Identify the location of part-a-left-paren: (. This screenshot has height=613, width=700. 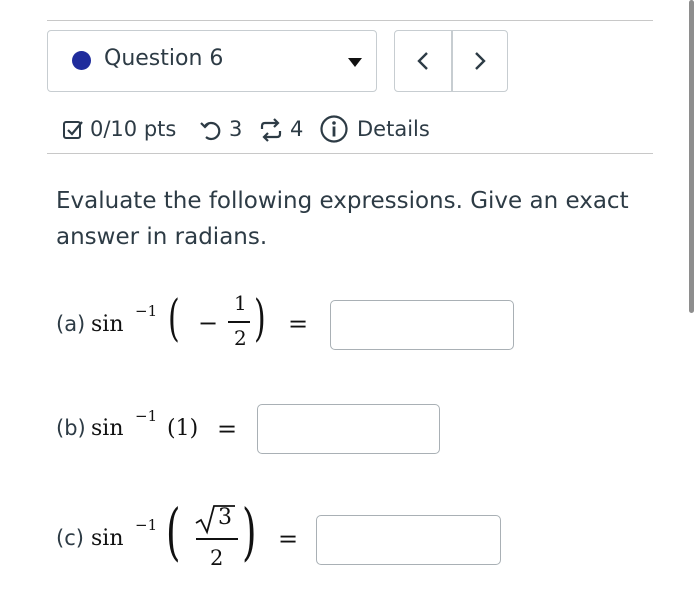
(174, 318).